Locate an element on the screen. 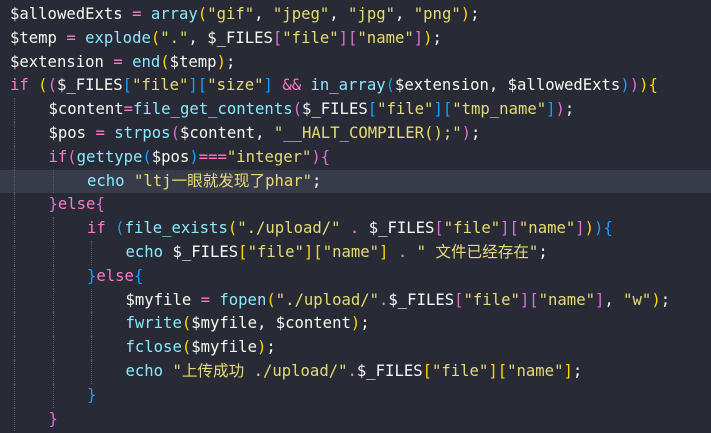 Image resolution: width=711 pixels, height=433 pixels. code-text: if(gettype($pos)==="integer"){ is located at coordinates (190, 158).